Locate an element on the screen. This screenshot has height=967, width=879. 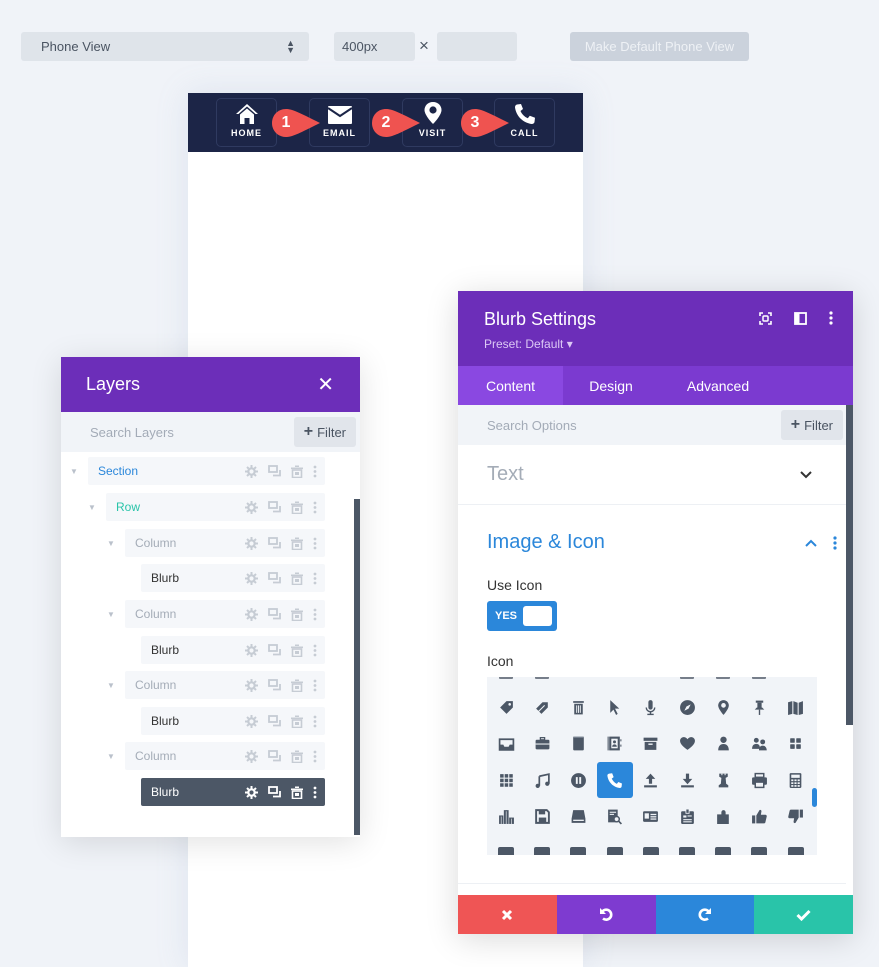
tab-advanced: Advanced is located at coordinates (718, 385).